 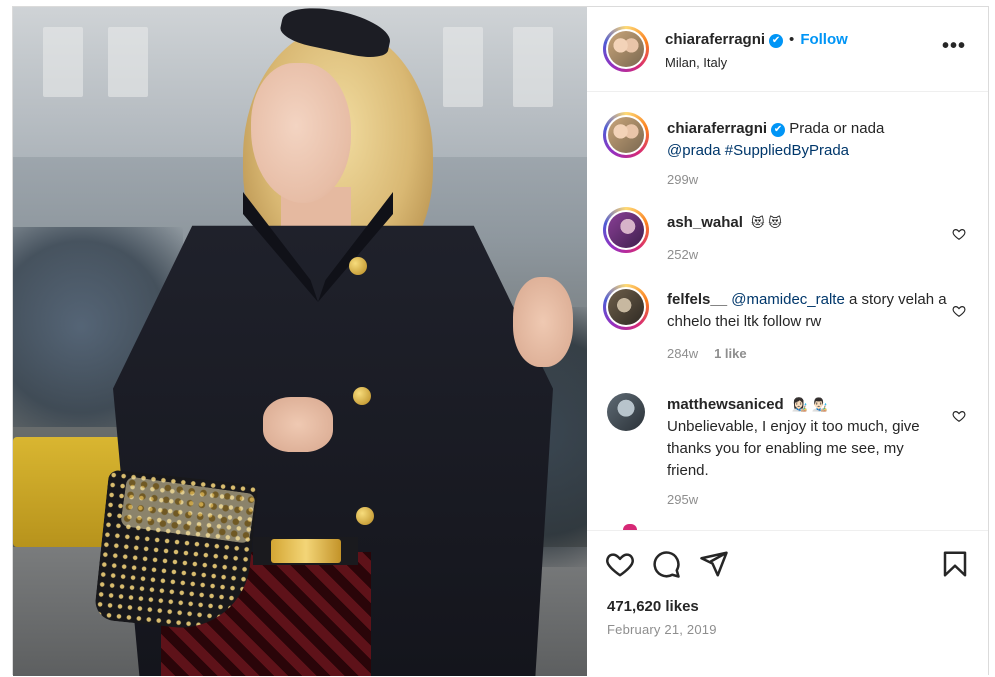 What do you see at coordinates (306, 551) in the screenshot?
I see `belt-buckle` at bounding box center [306, 551].